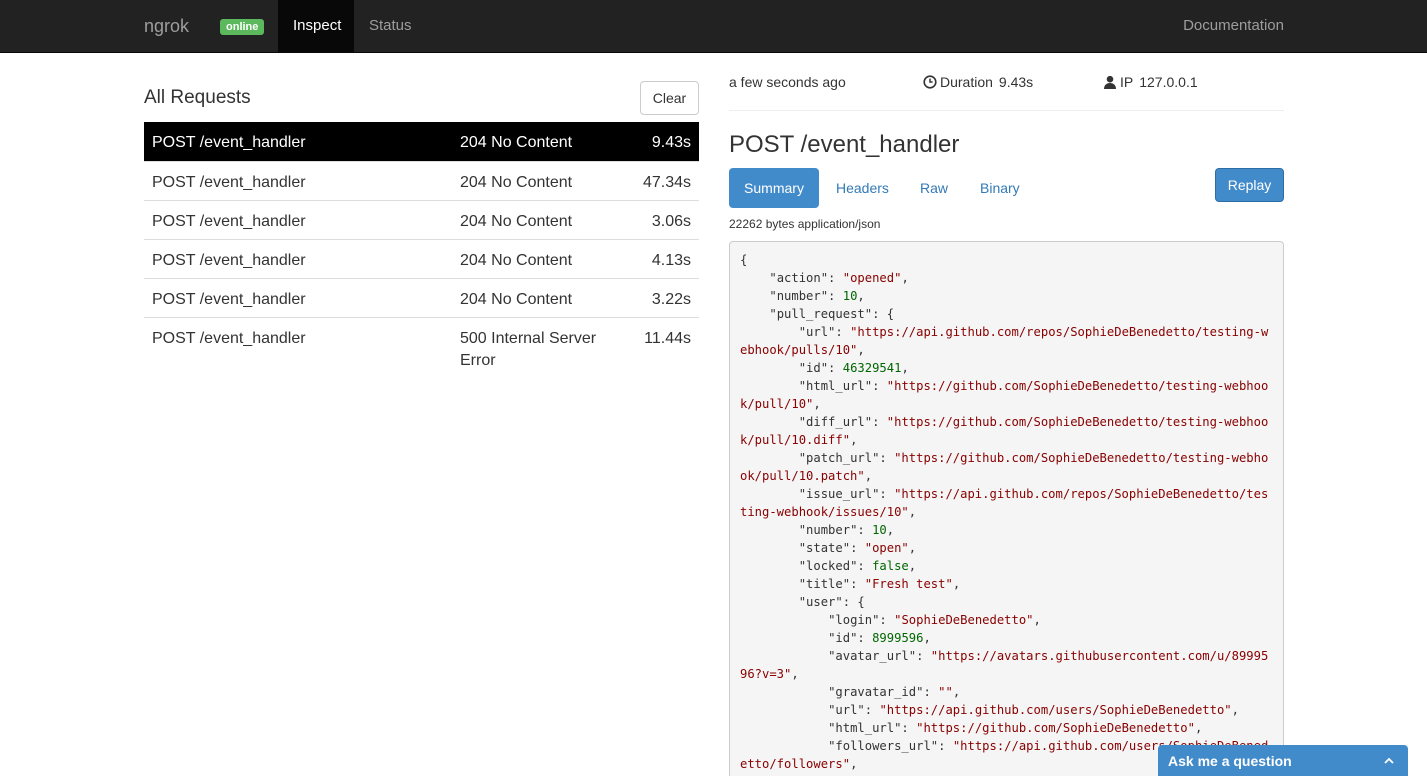 The width and height of the screenshot is (1427, 776). What do you see at coordinates (828, 548) in the screenshot?
I see `code-line: "state": "open",` at bounding box center [828, 548].